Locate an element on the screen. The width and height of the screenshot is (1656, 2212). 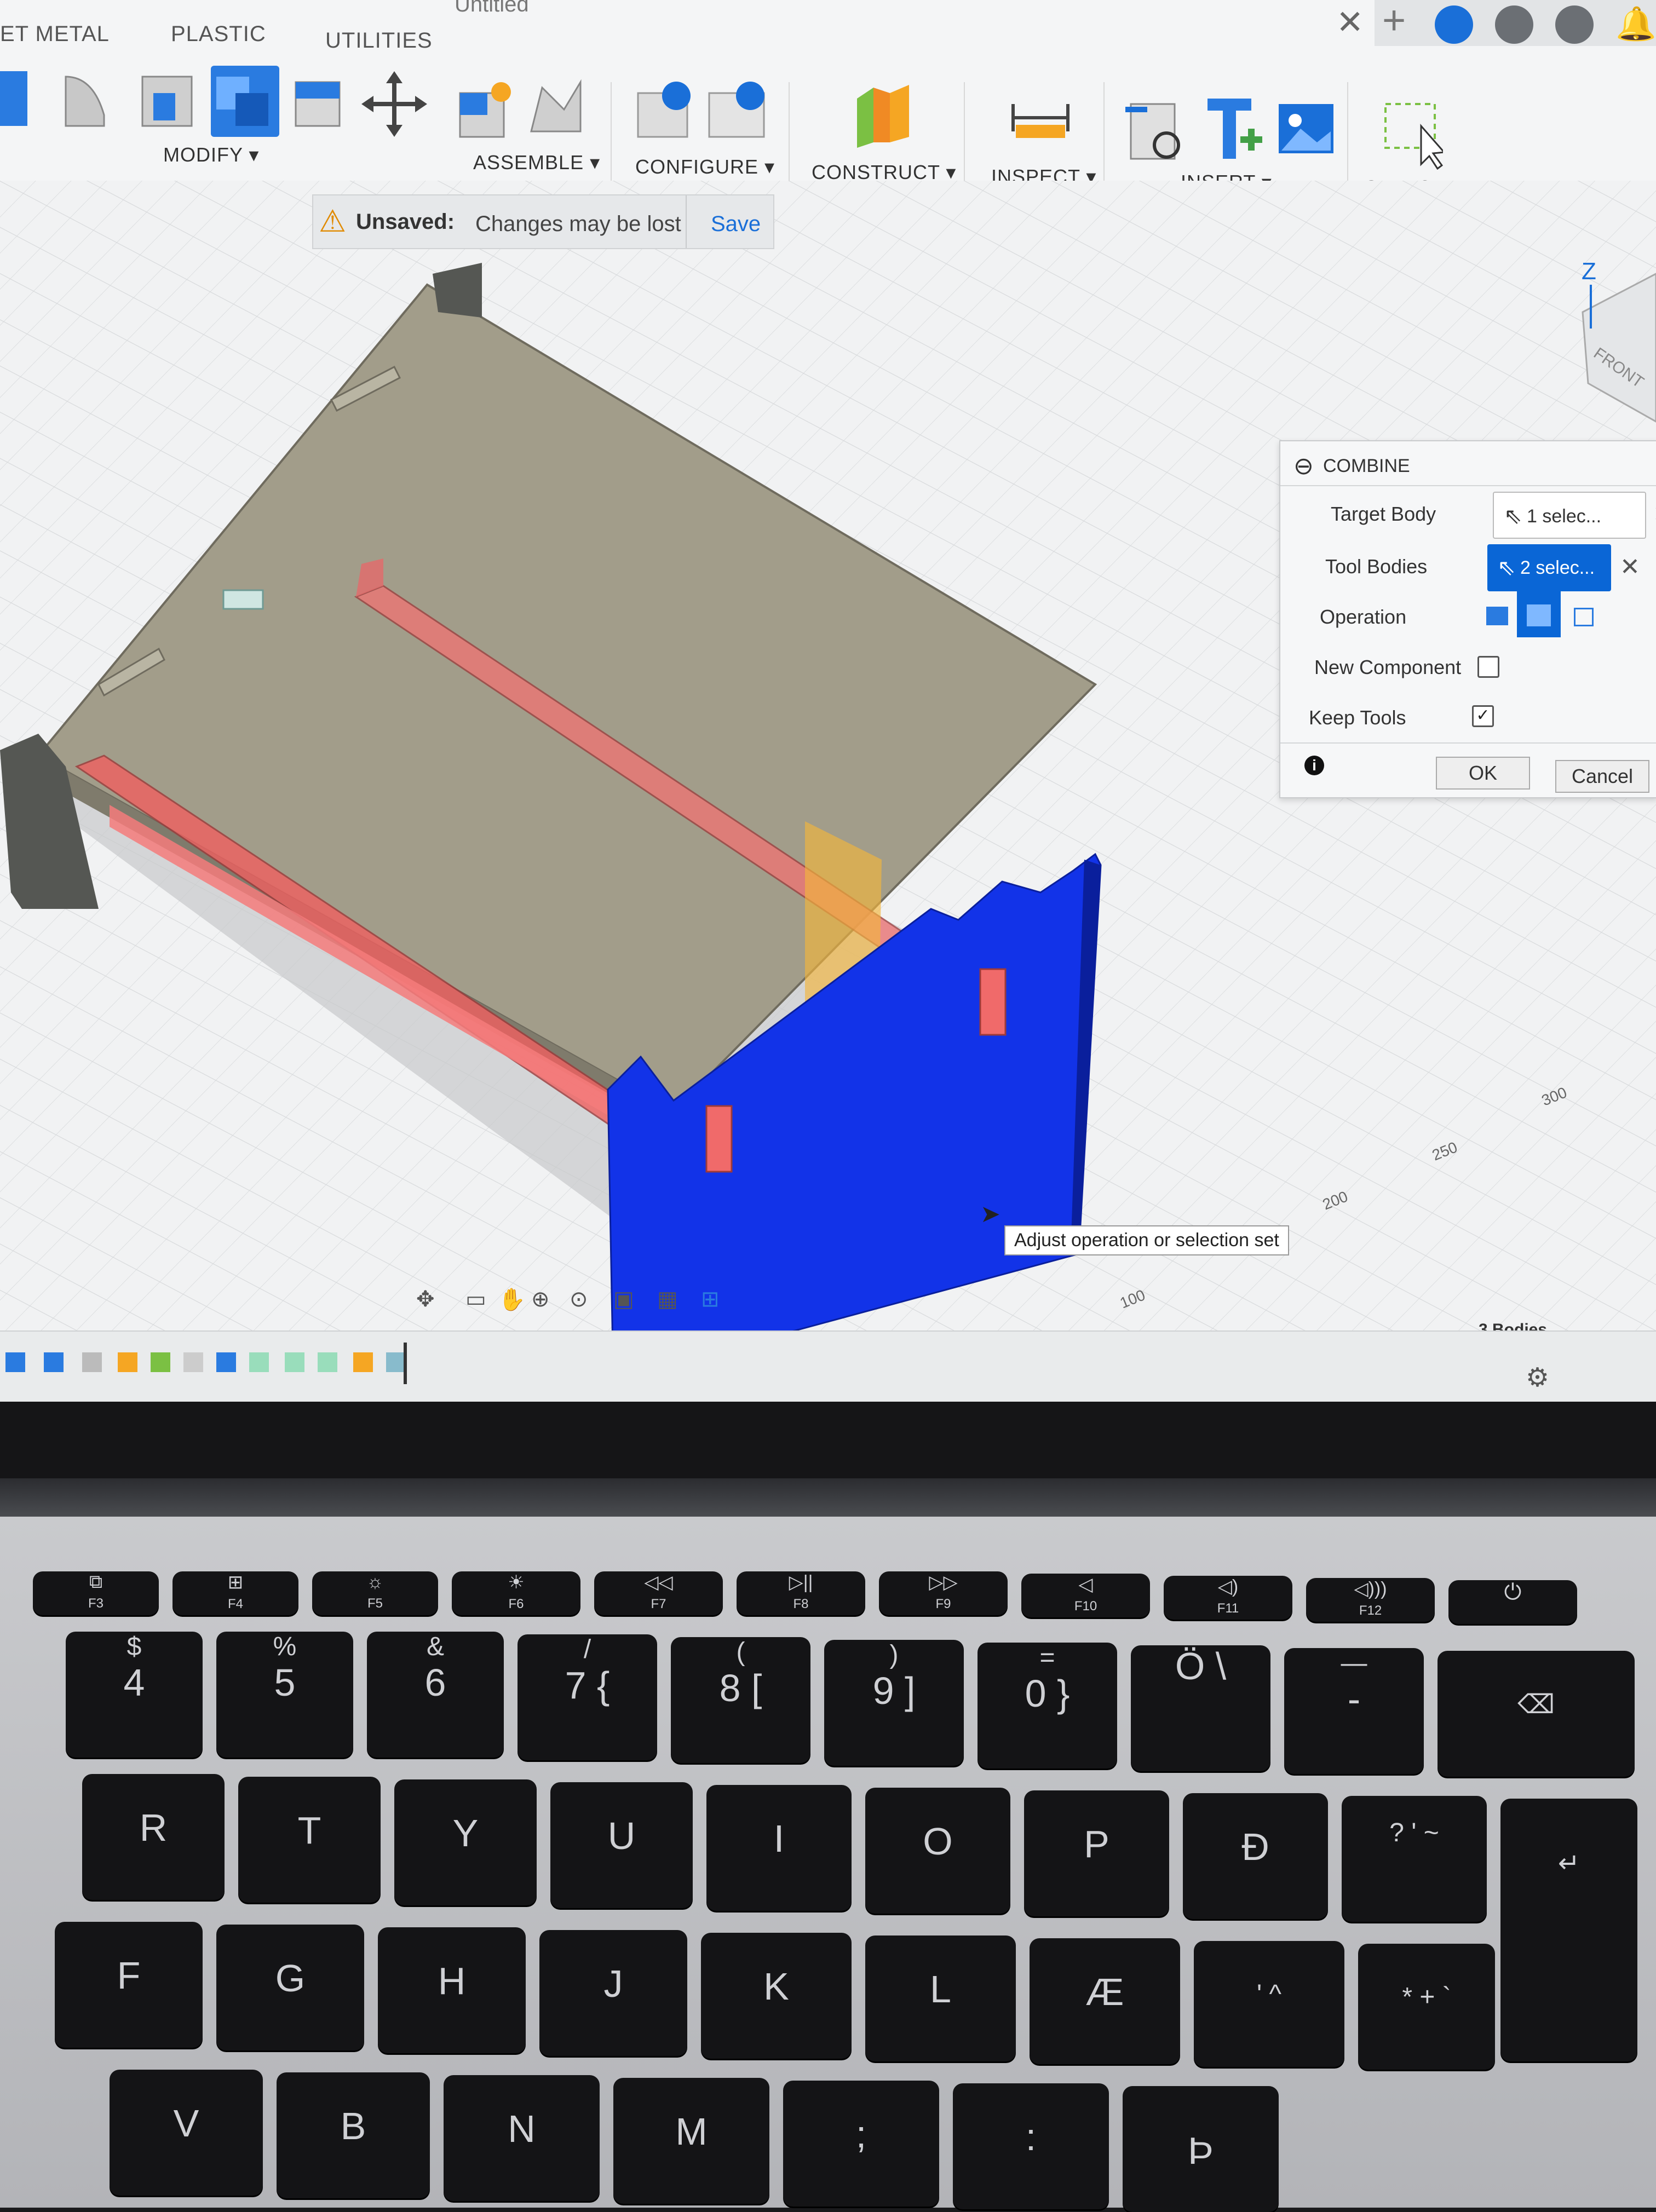
key-u: U is located at coordinates (621, 1845).